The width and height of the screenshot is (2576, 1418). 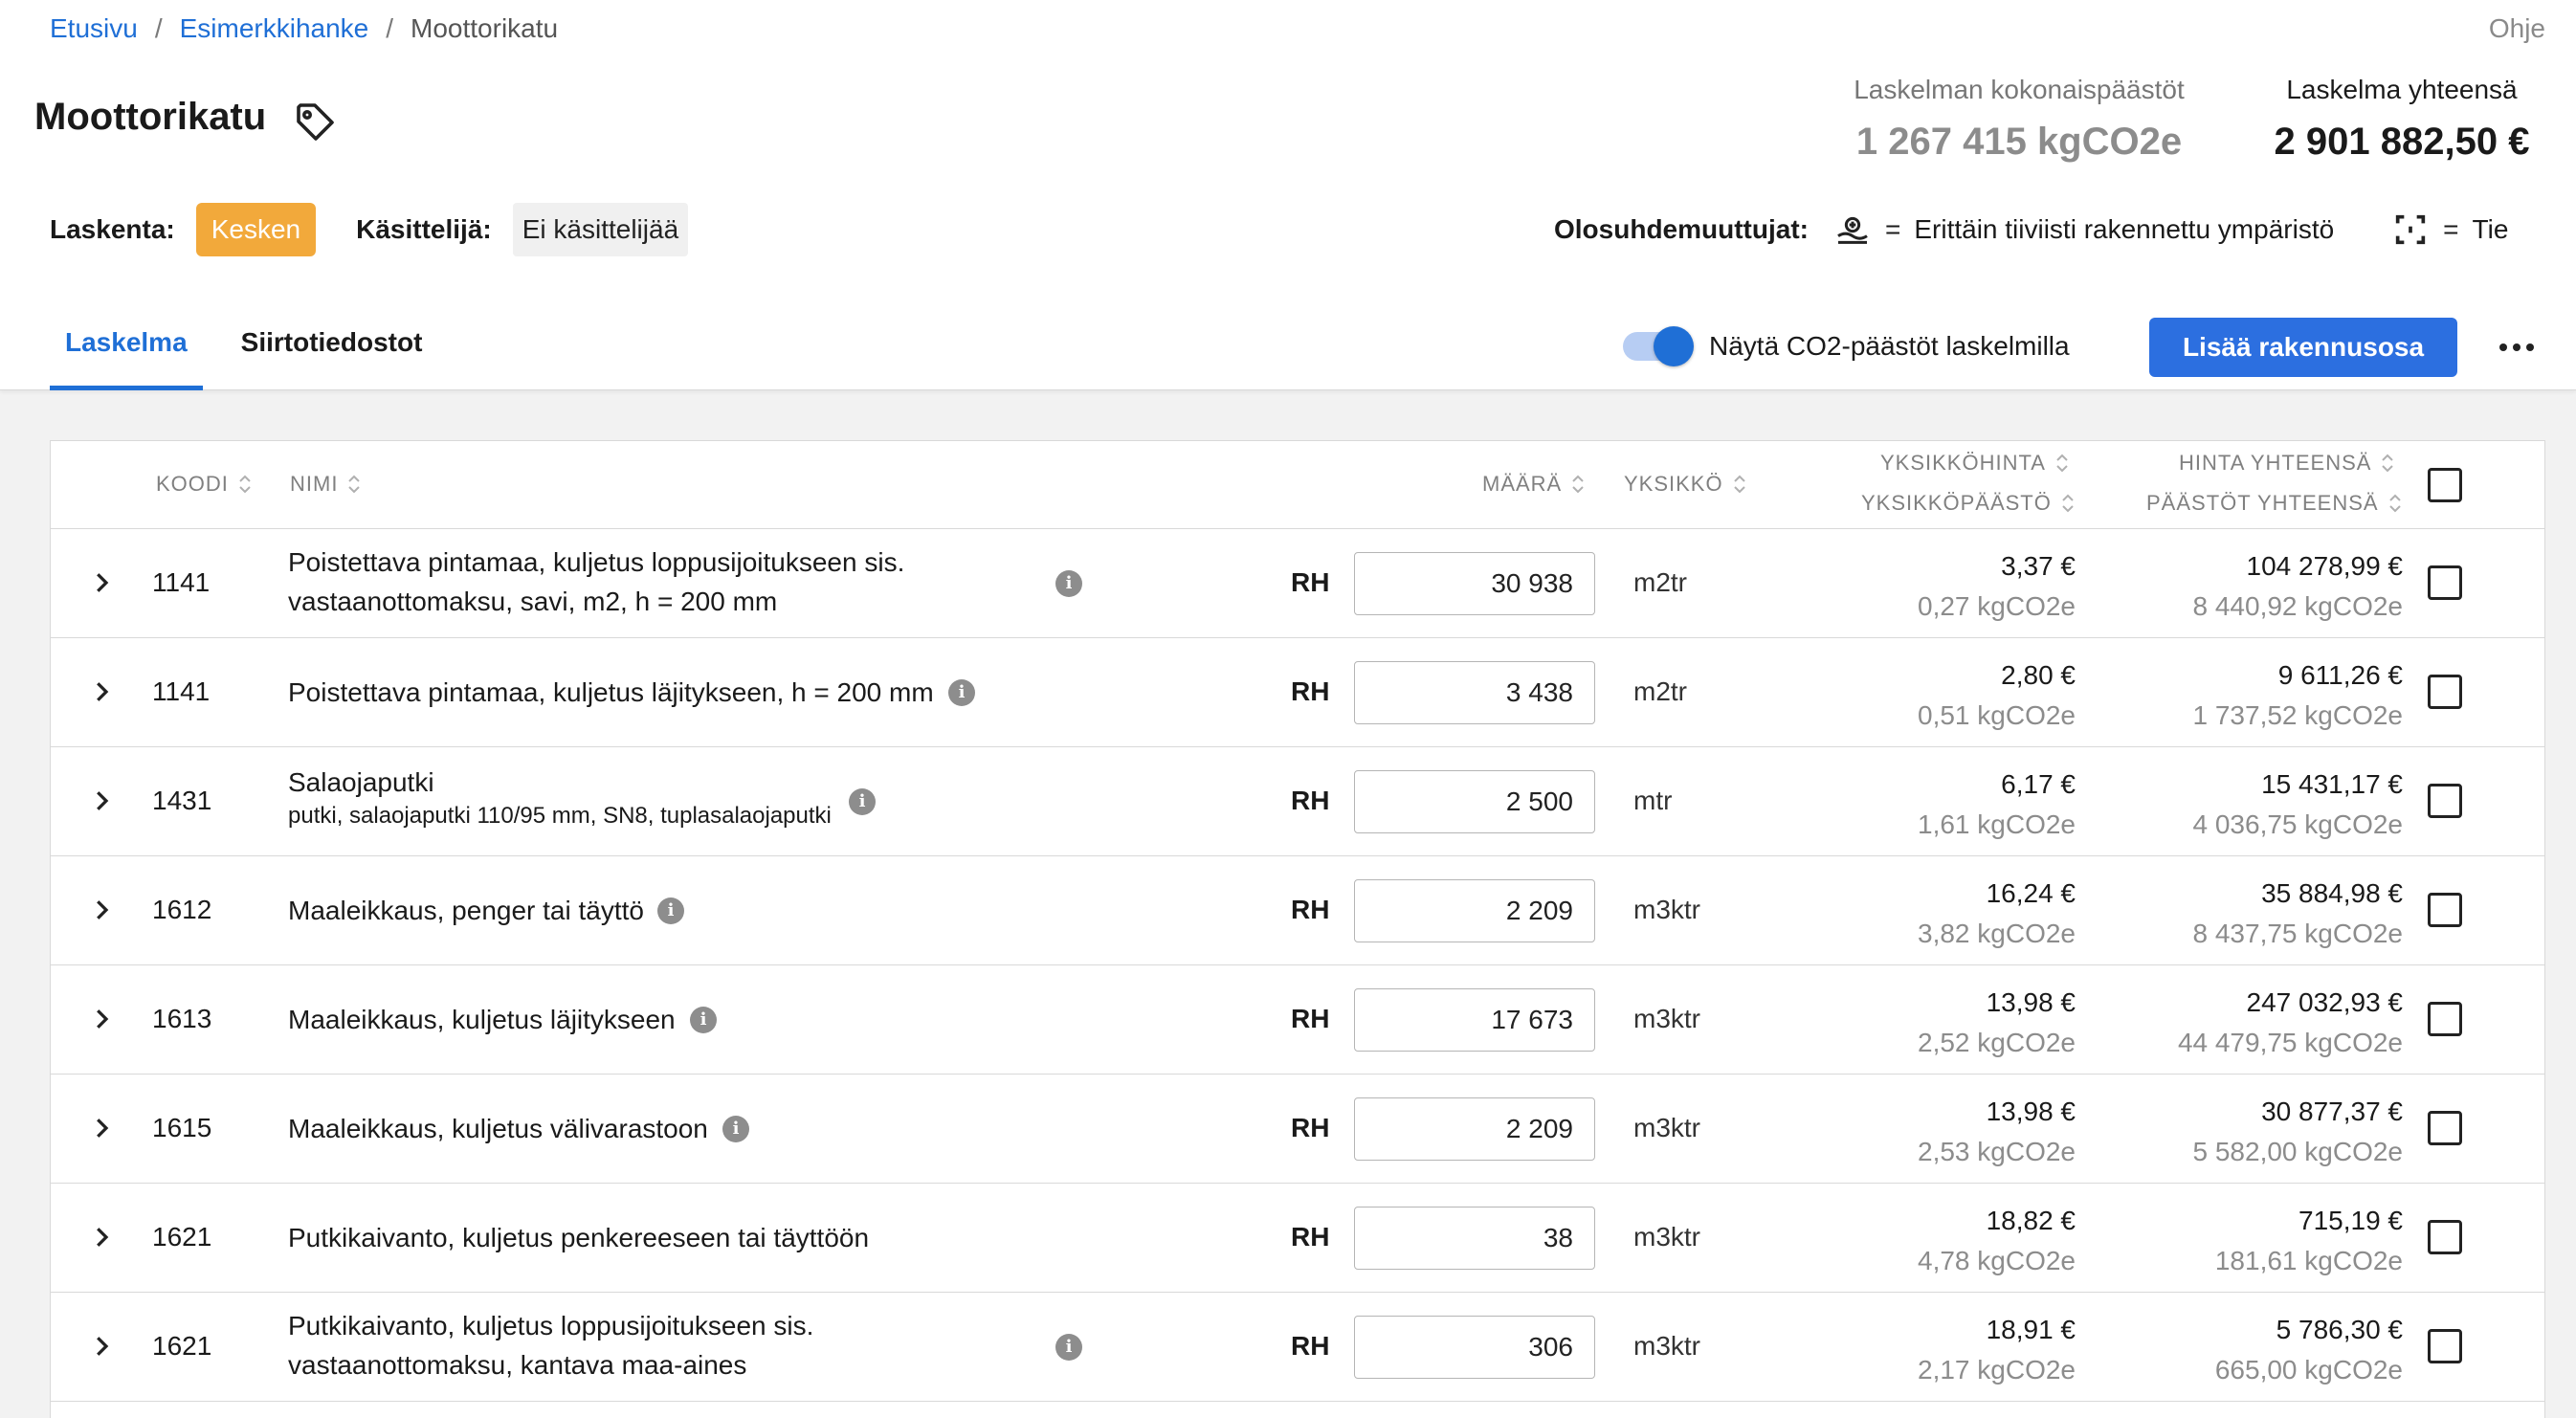 I want to click on column-code-label: KOODI, so click(x=192, y=484).